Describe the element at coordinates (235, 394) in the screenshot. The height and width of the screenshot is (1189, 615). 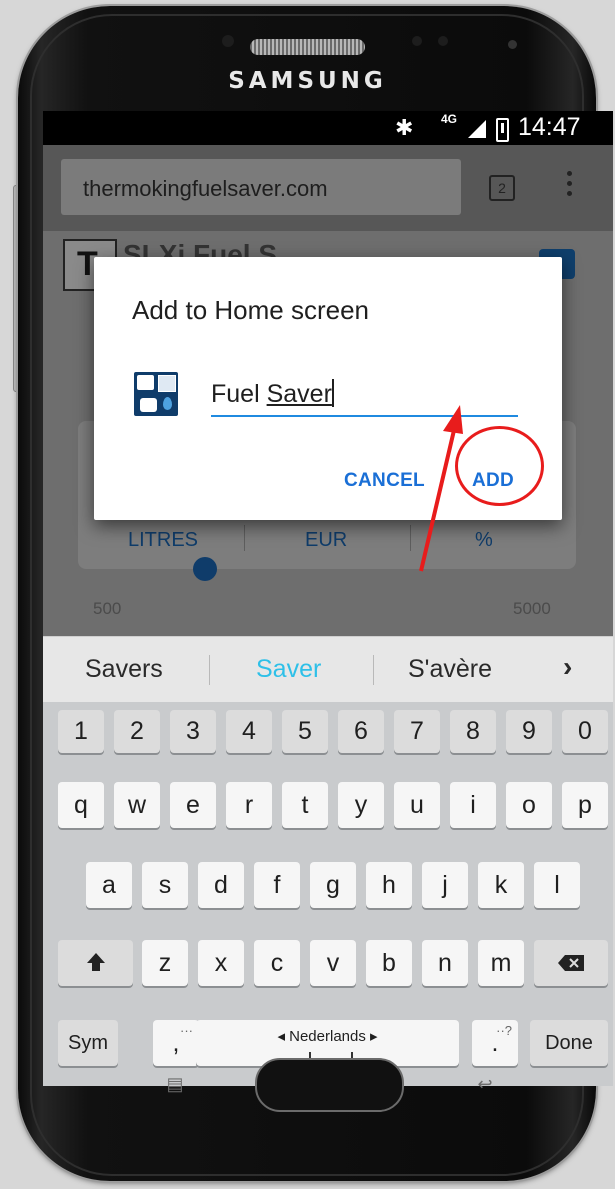
I see `name-word-1: Fuel` at that location.